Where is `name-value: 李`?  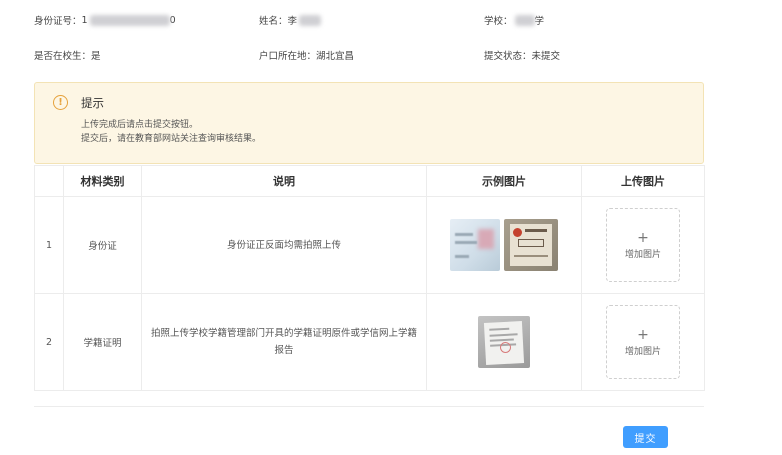
name-value: 李 is located at coordinates (292, 21).